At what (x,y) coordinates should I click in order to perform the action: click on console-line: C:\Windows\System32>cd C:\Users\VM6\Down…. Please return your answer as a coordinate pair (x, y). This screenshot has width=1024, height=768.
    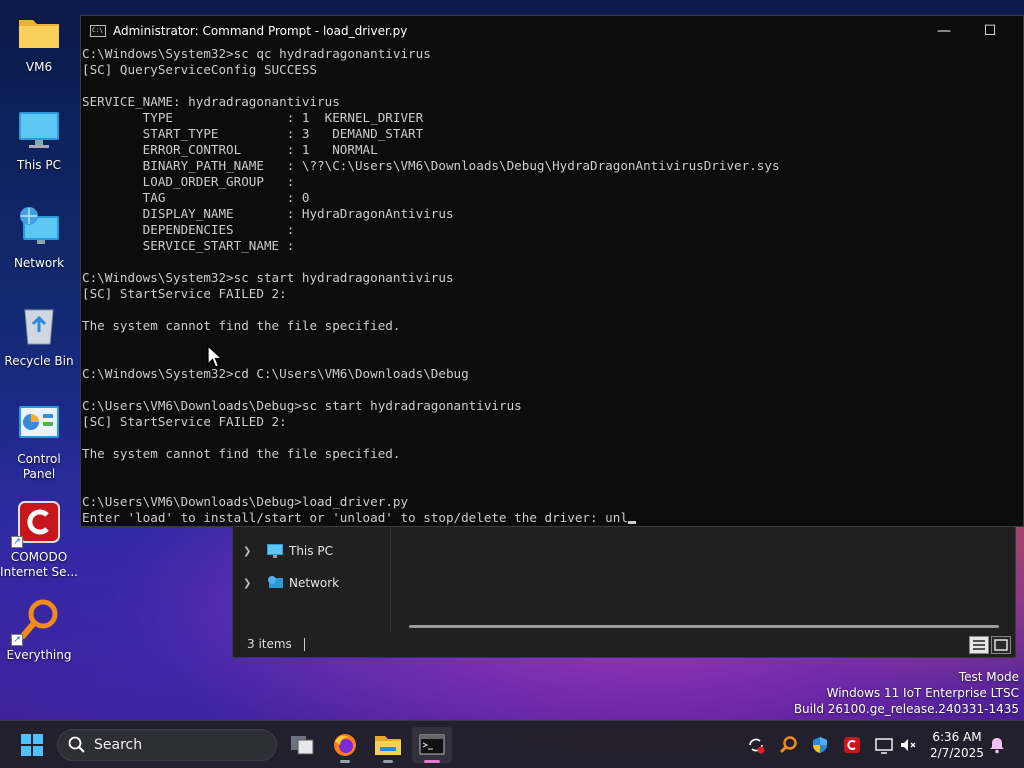
    Looking at the image, I should click on (275, 373).